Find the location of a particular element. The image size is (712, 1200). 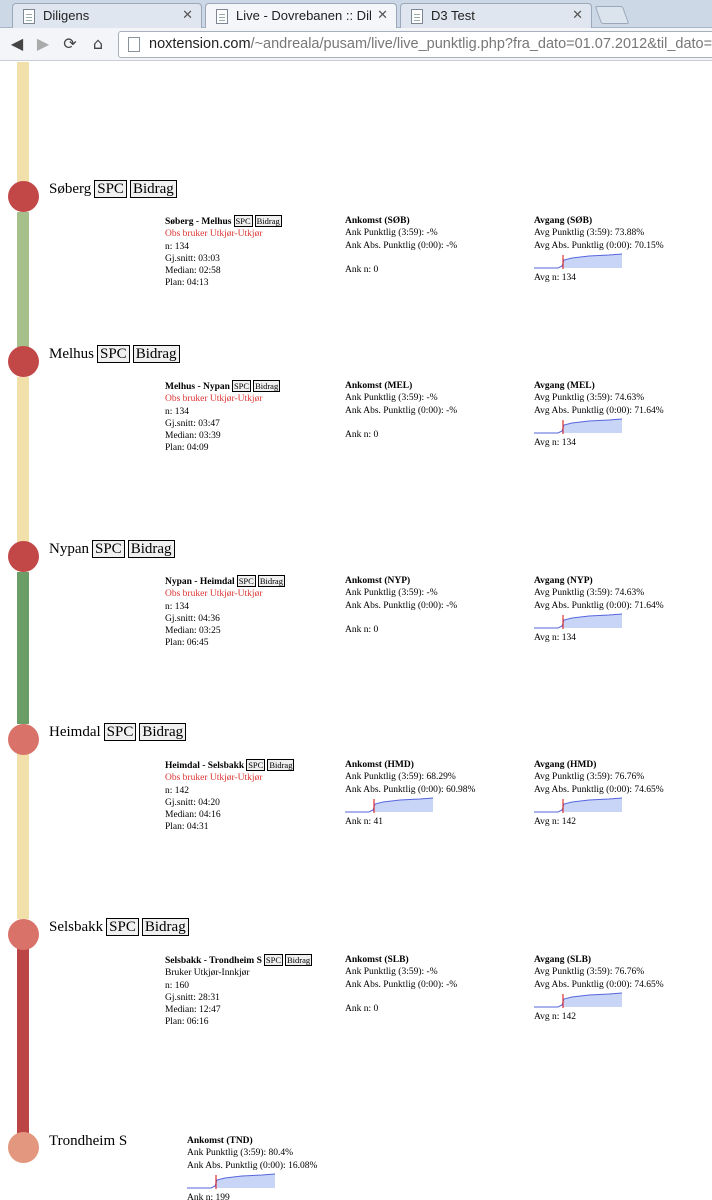

segment-median: Median: 02:58 is located at coordinates (193, 271).